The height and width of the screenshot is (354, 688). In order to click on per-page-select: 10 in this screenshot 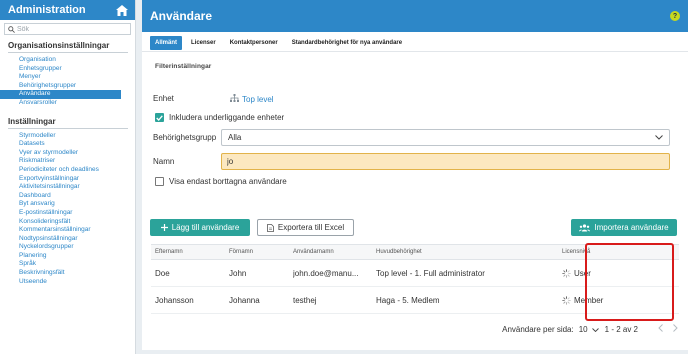, I will do `click(589, 329)`.